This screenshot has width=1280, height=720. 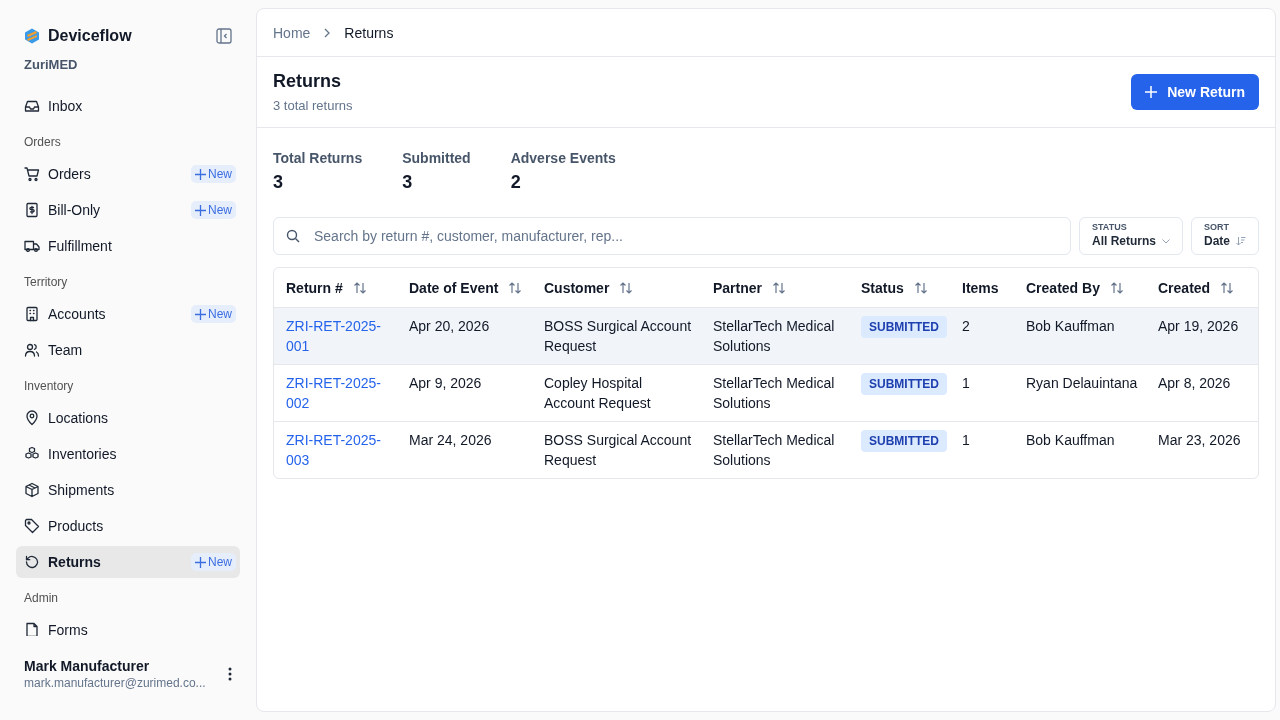 What do you see at coordinates (128, 106) in the screenshot?
I see `nav-item: Inbox` at bounding box center [128, 106].